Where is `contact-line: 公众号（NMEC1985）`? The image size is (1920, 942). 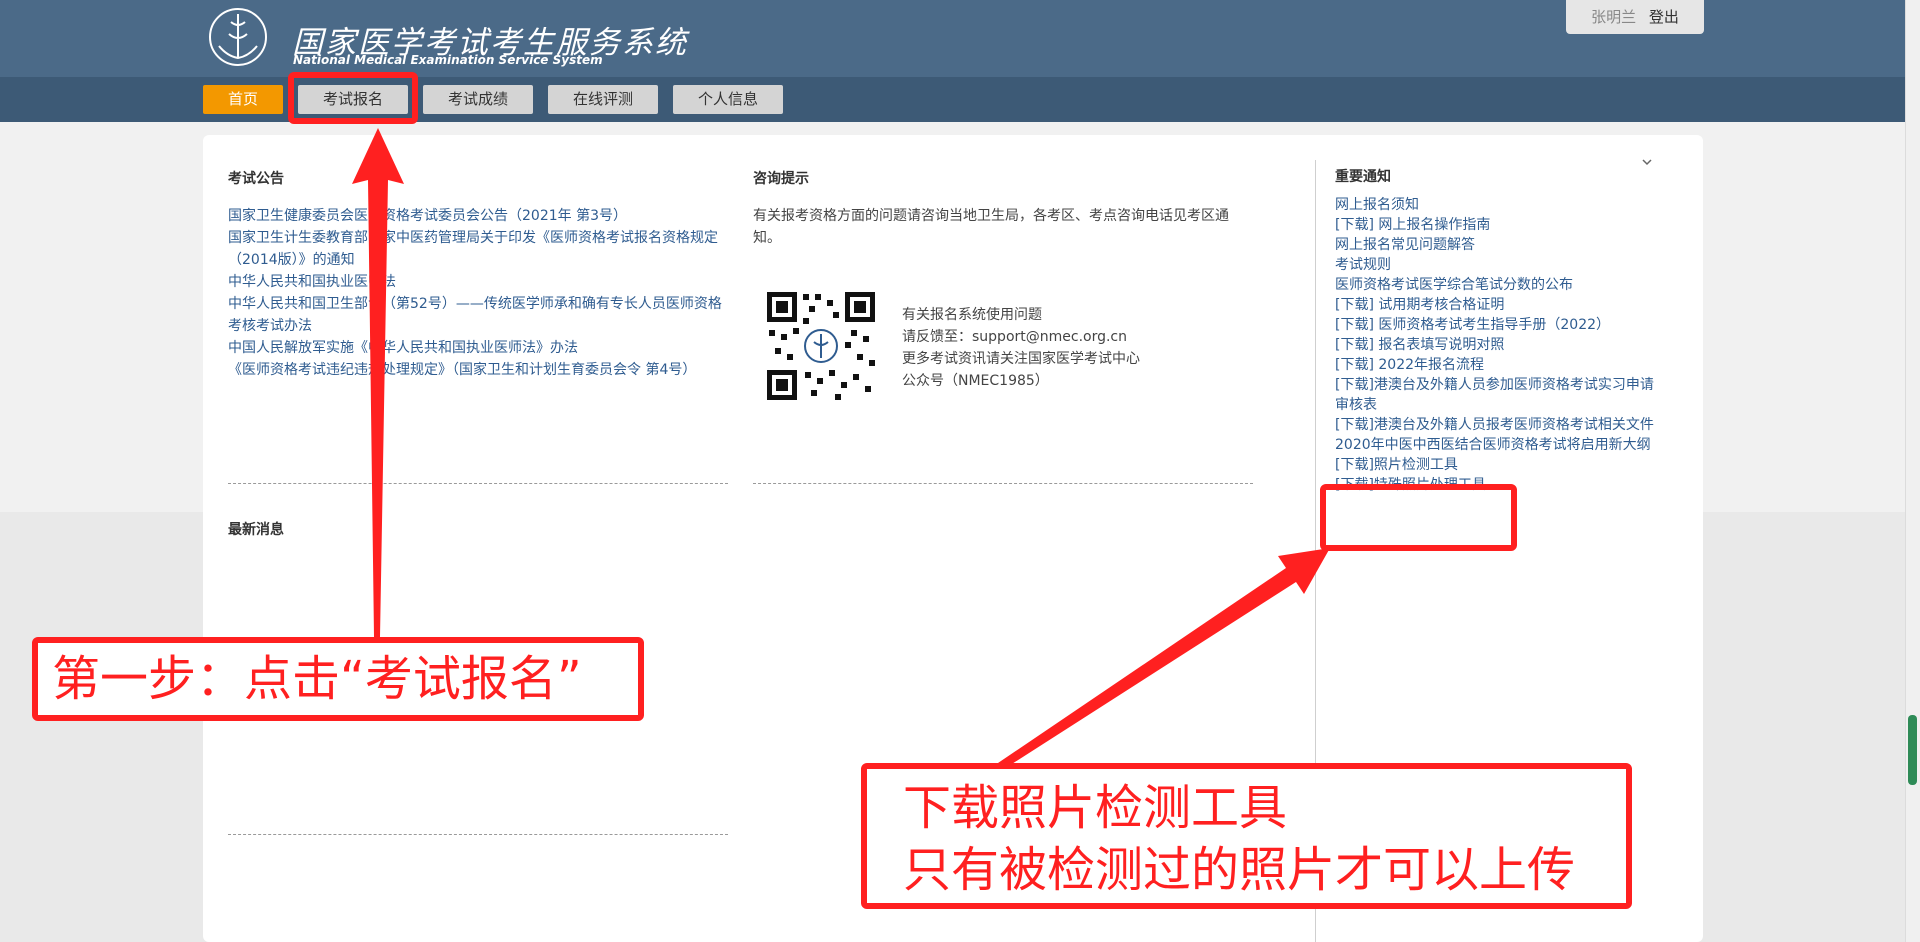
contact-line: 公众号（NMEC1985） is located at coordinates (975, 381).